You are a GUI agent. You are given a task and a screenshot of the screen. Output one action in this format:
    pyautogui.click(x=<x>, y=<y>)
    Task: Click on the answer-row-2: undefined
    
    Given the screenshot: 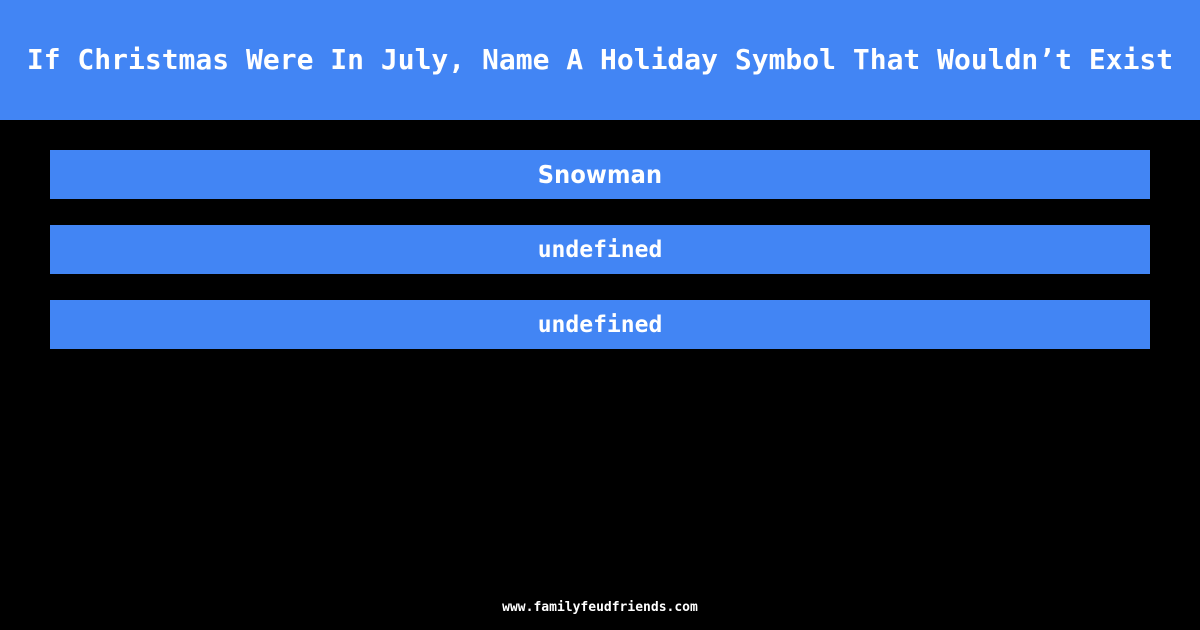 What is the action you would take?
    pyautogui.click(x=600, y=249)
    